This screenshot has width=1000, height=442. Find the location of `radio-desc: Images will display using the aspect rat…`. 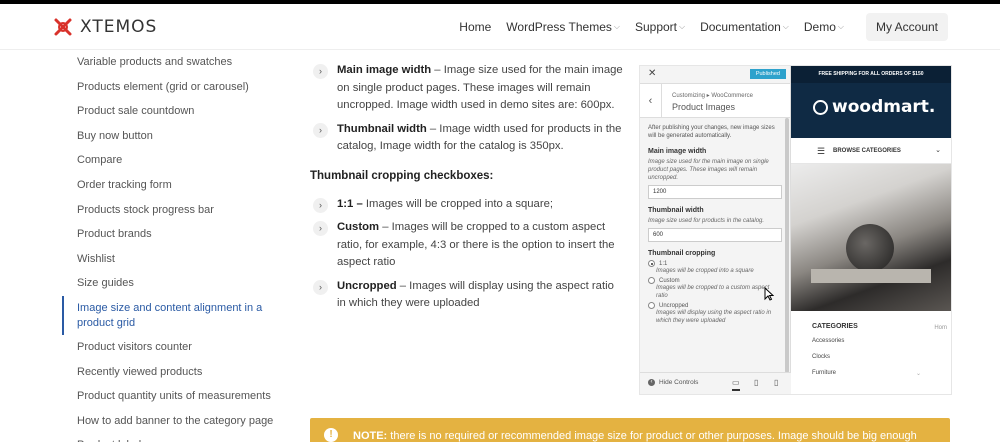

radio-desc: Images will display using the aspect rat… is located at coordinates (714, 317).